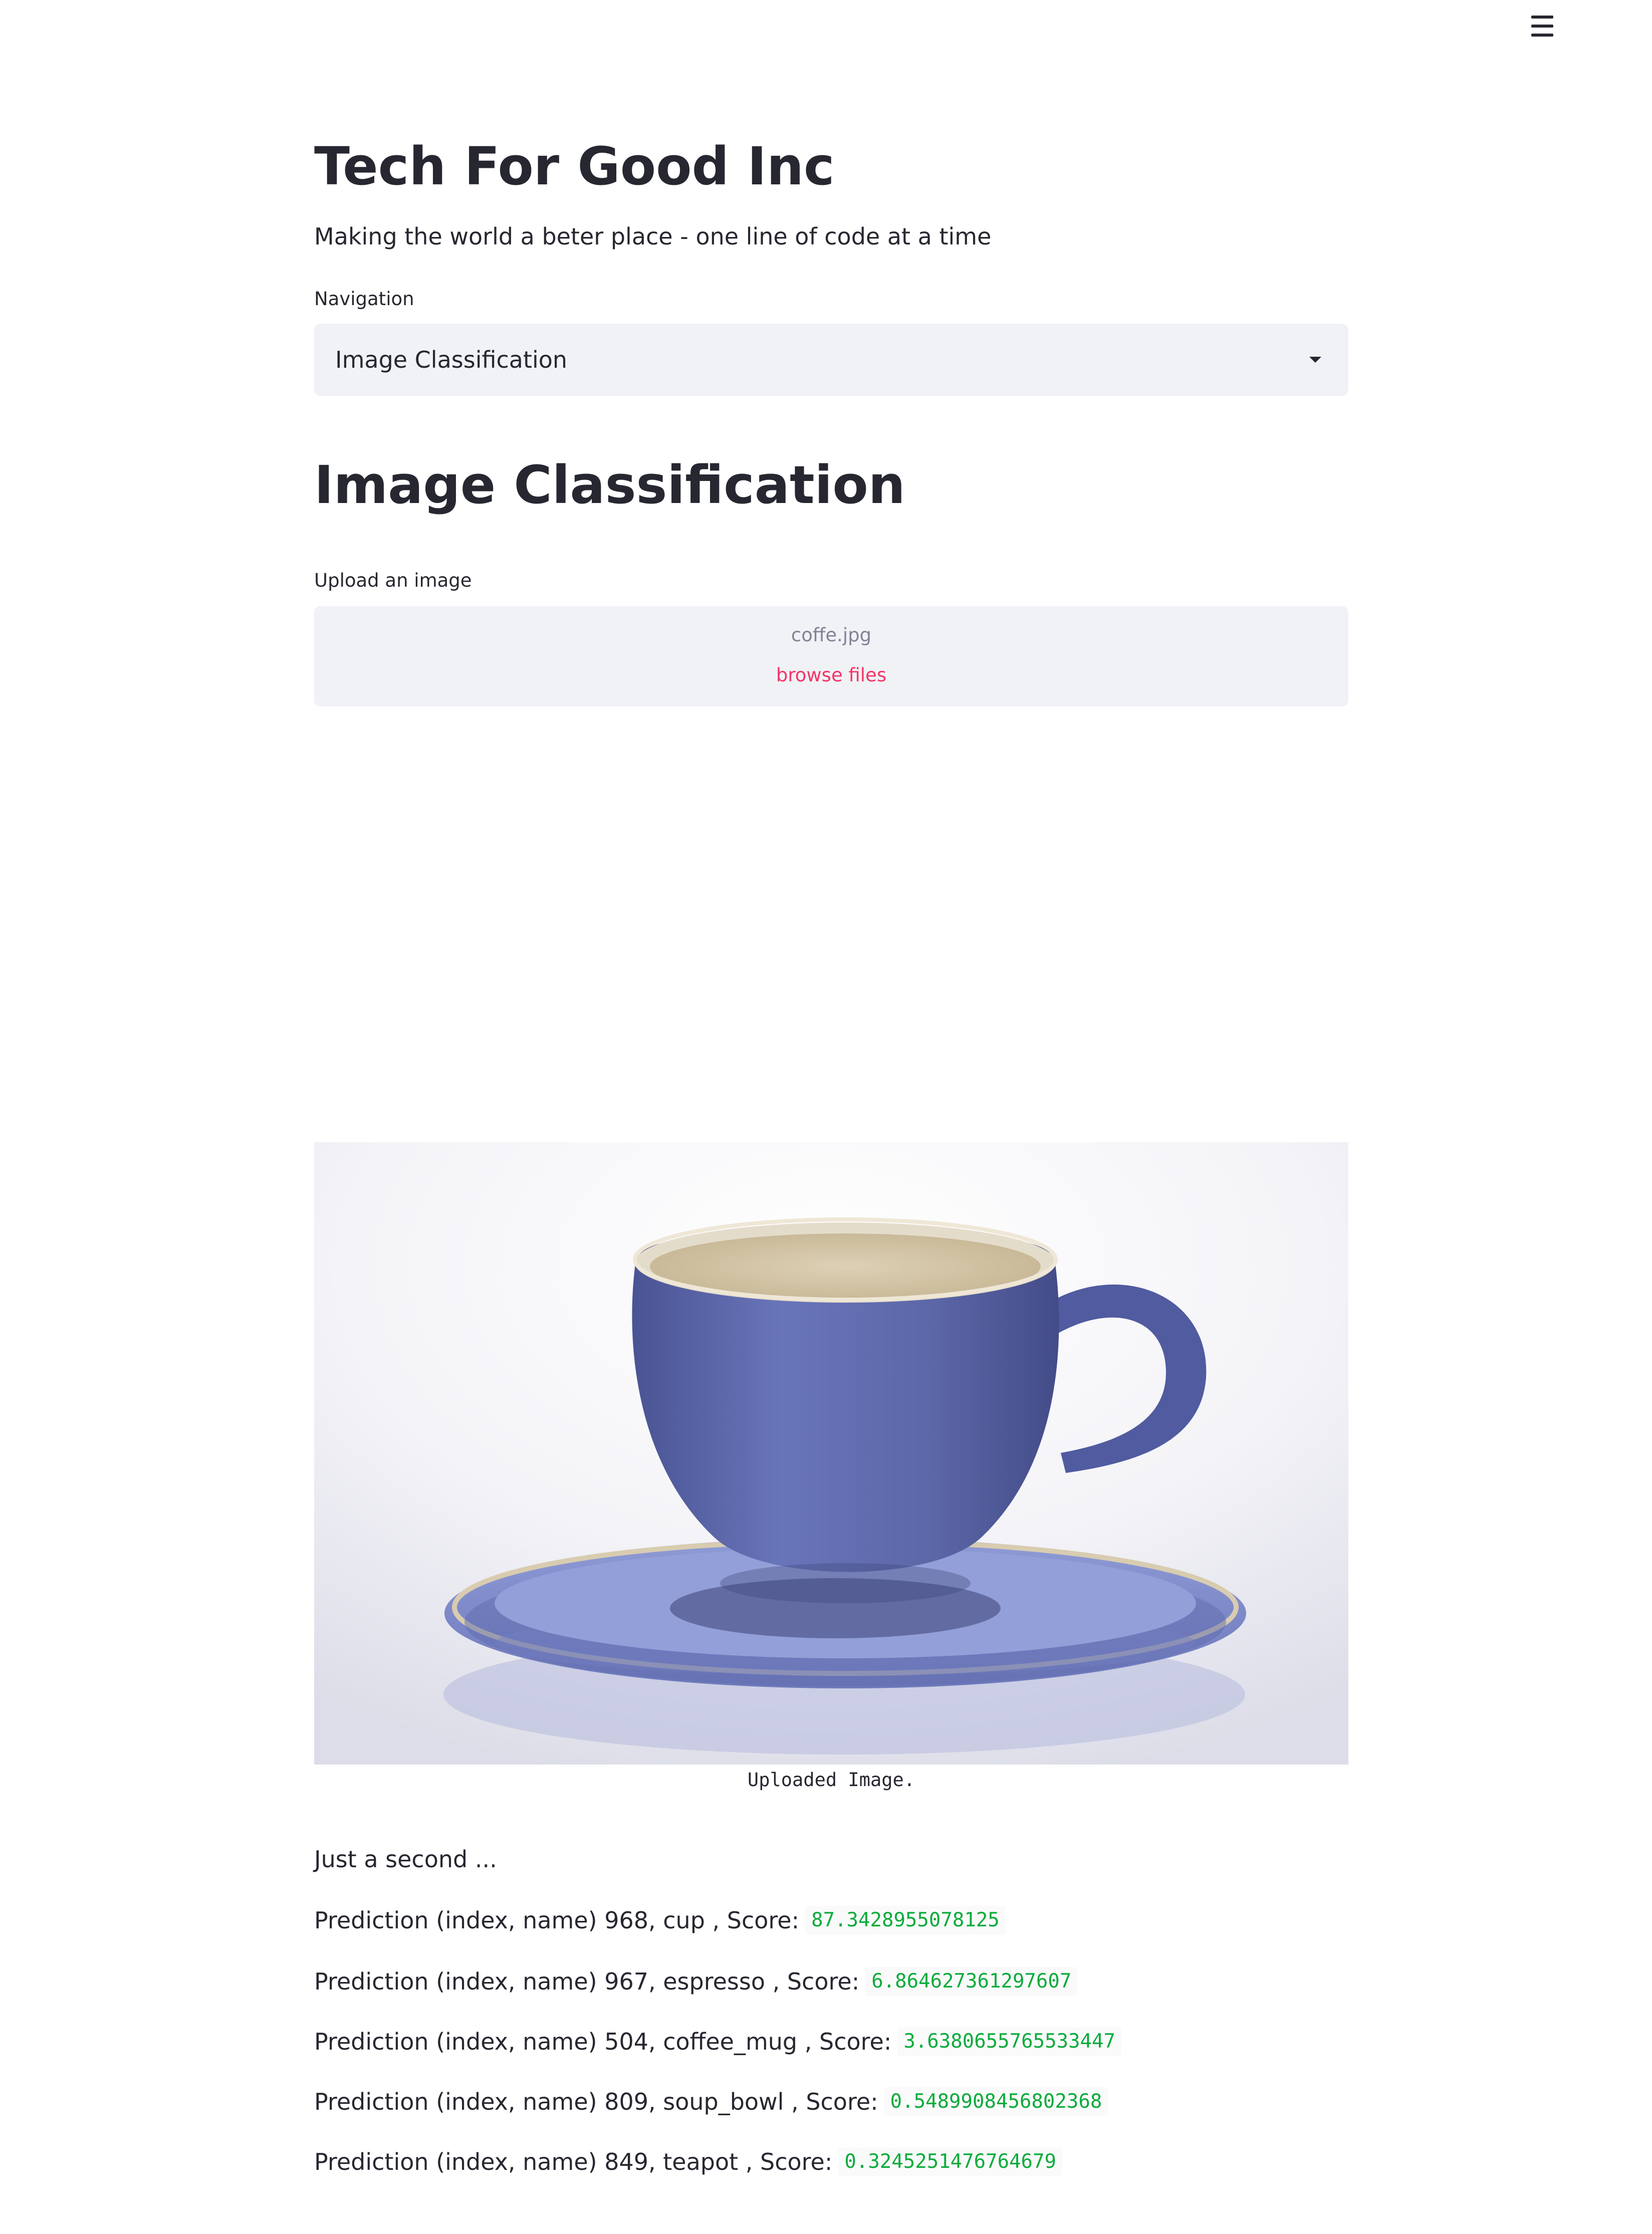  I want to click on uploaded-filename: coffe.jpg, so click(831, 635).